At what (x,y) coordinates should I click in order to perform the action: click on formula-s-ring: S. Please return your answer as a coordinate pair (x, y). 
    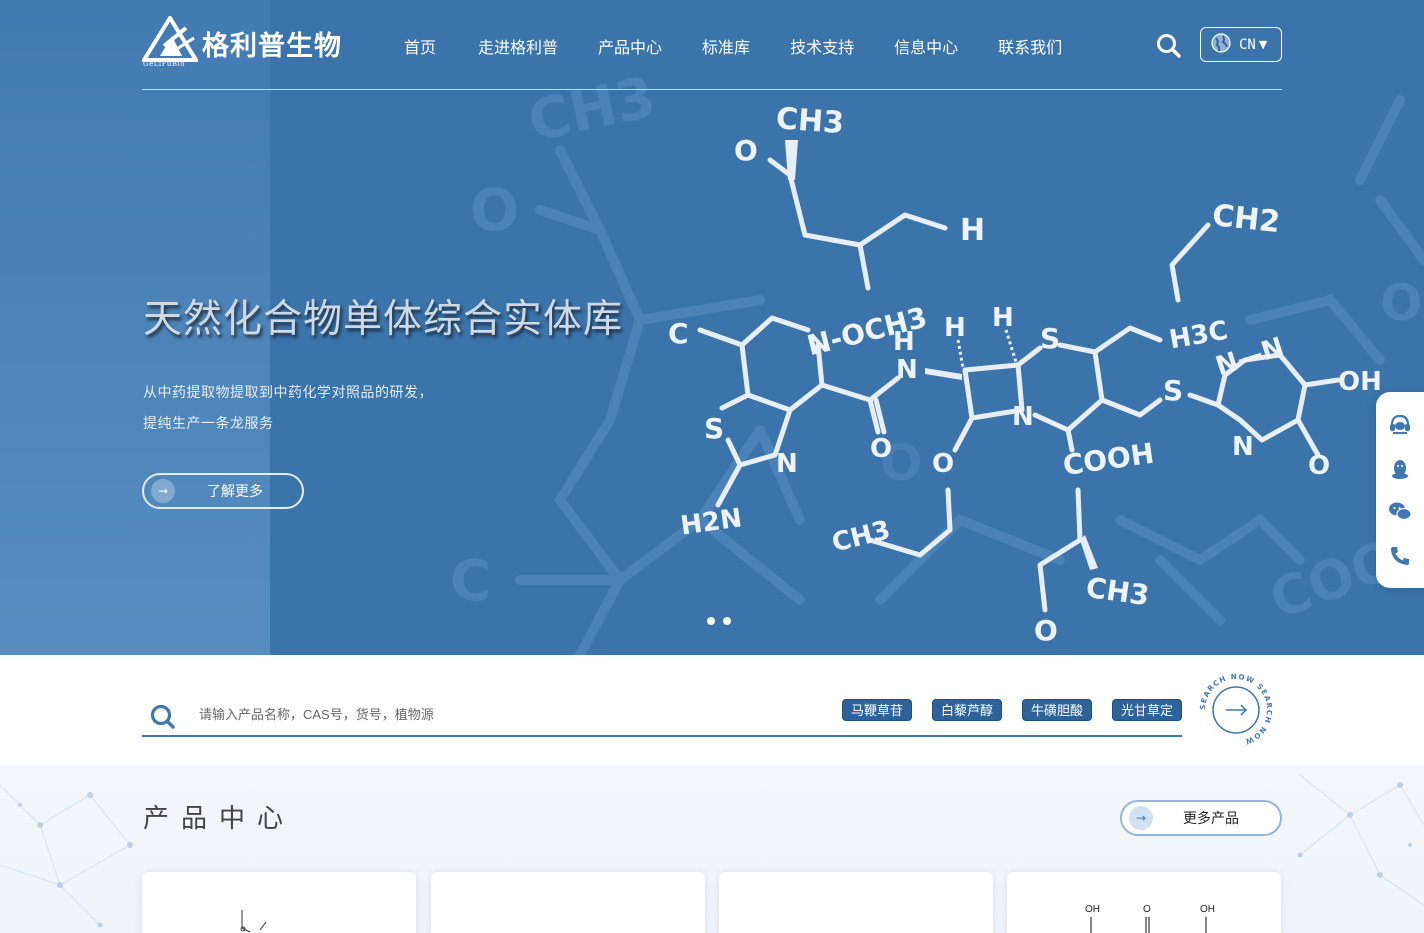
    Looking at the image, I should click on (1050, 338).